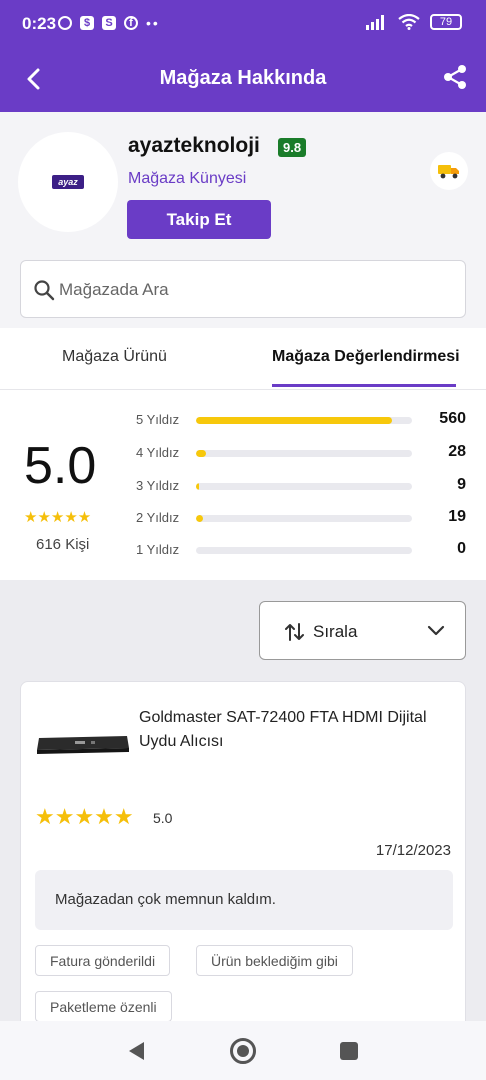 This screenshot has width=486, height=1080. I want to click on store-logo: ayaz, so click(68, 182).